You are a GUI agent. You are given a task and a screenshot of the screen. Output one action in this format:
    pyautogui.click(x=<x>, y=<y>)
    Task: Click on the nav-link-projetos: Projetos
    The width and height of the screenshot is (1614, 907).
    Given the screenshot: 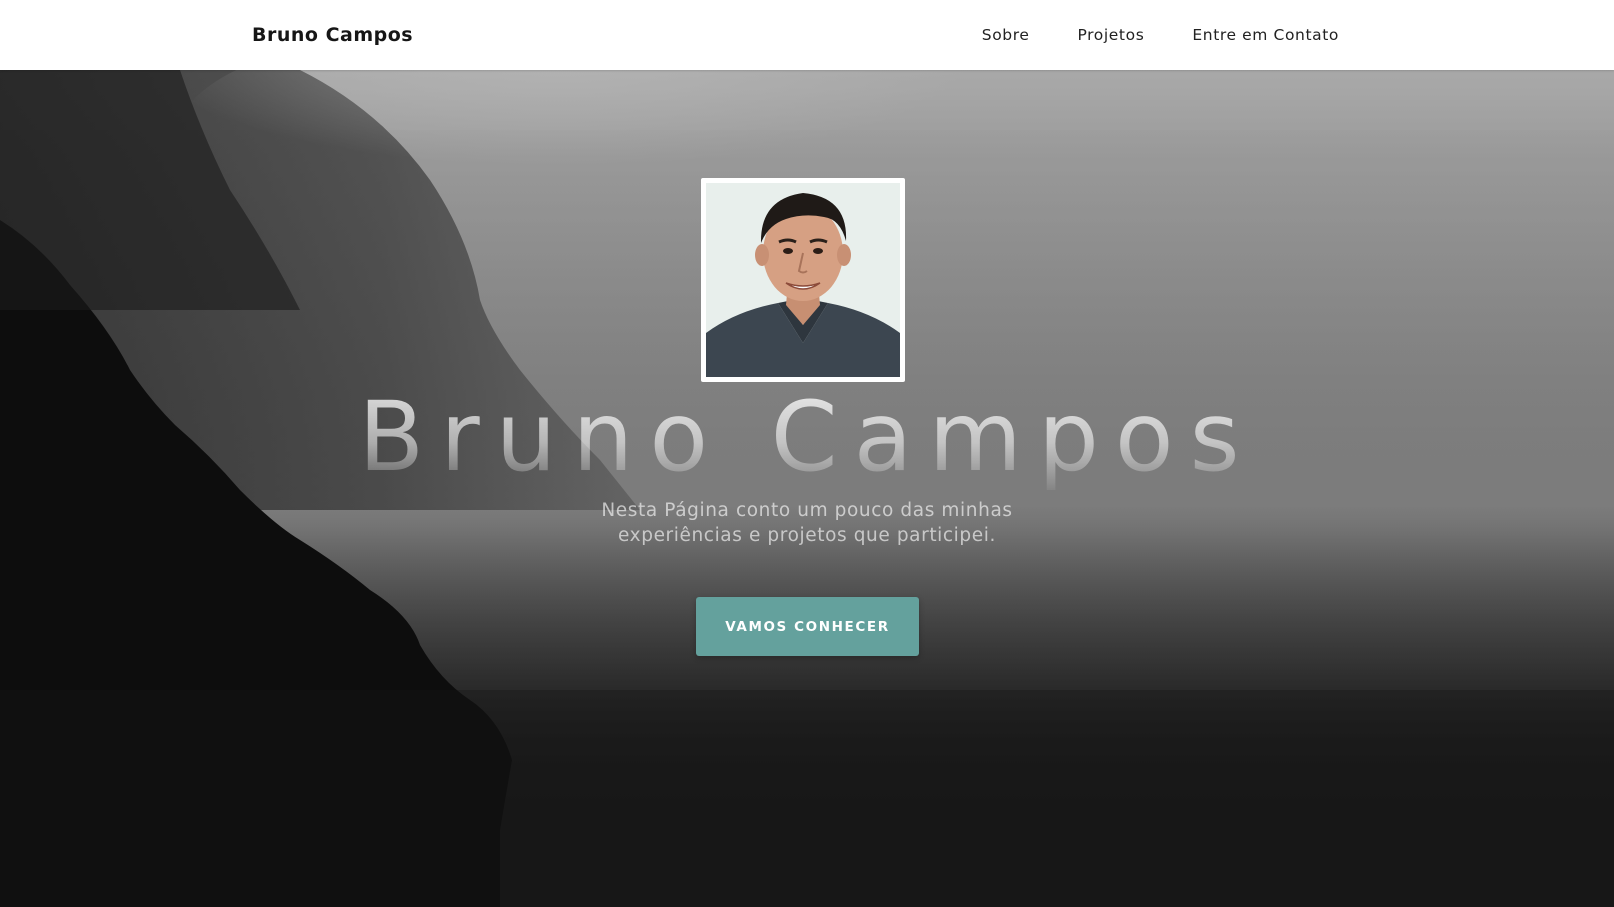 What is the action you would take?
    pyautogui.click(x=1111, y=35)
    